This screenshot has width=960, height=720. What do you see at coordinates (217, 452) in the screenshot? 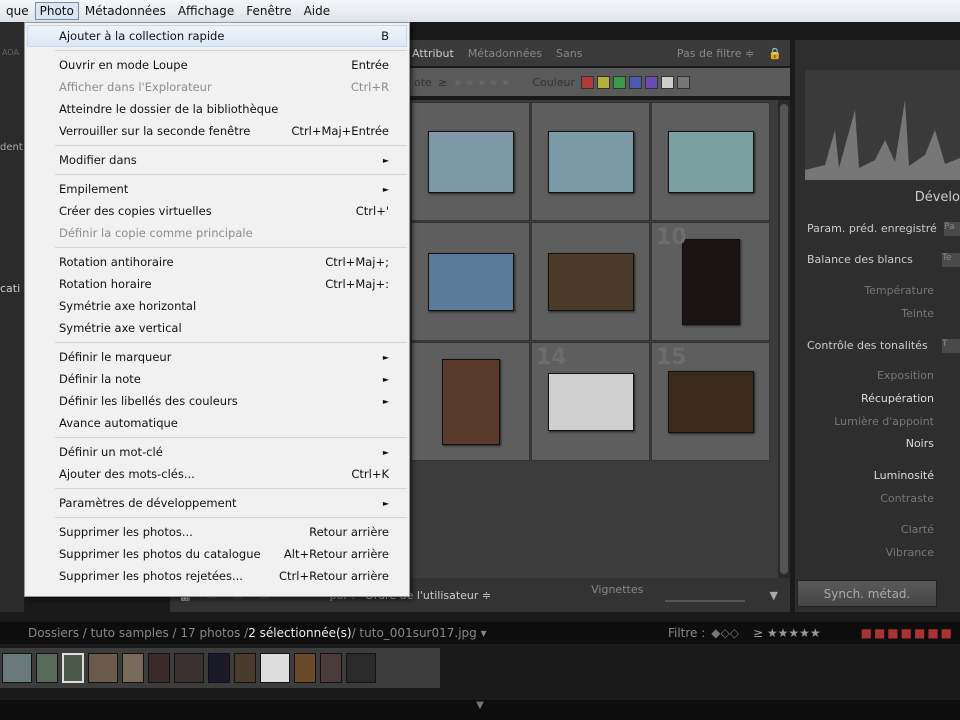
I see `menu-item: Définir un mot-clé ►` at bounding box center [217, 452].